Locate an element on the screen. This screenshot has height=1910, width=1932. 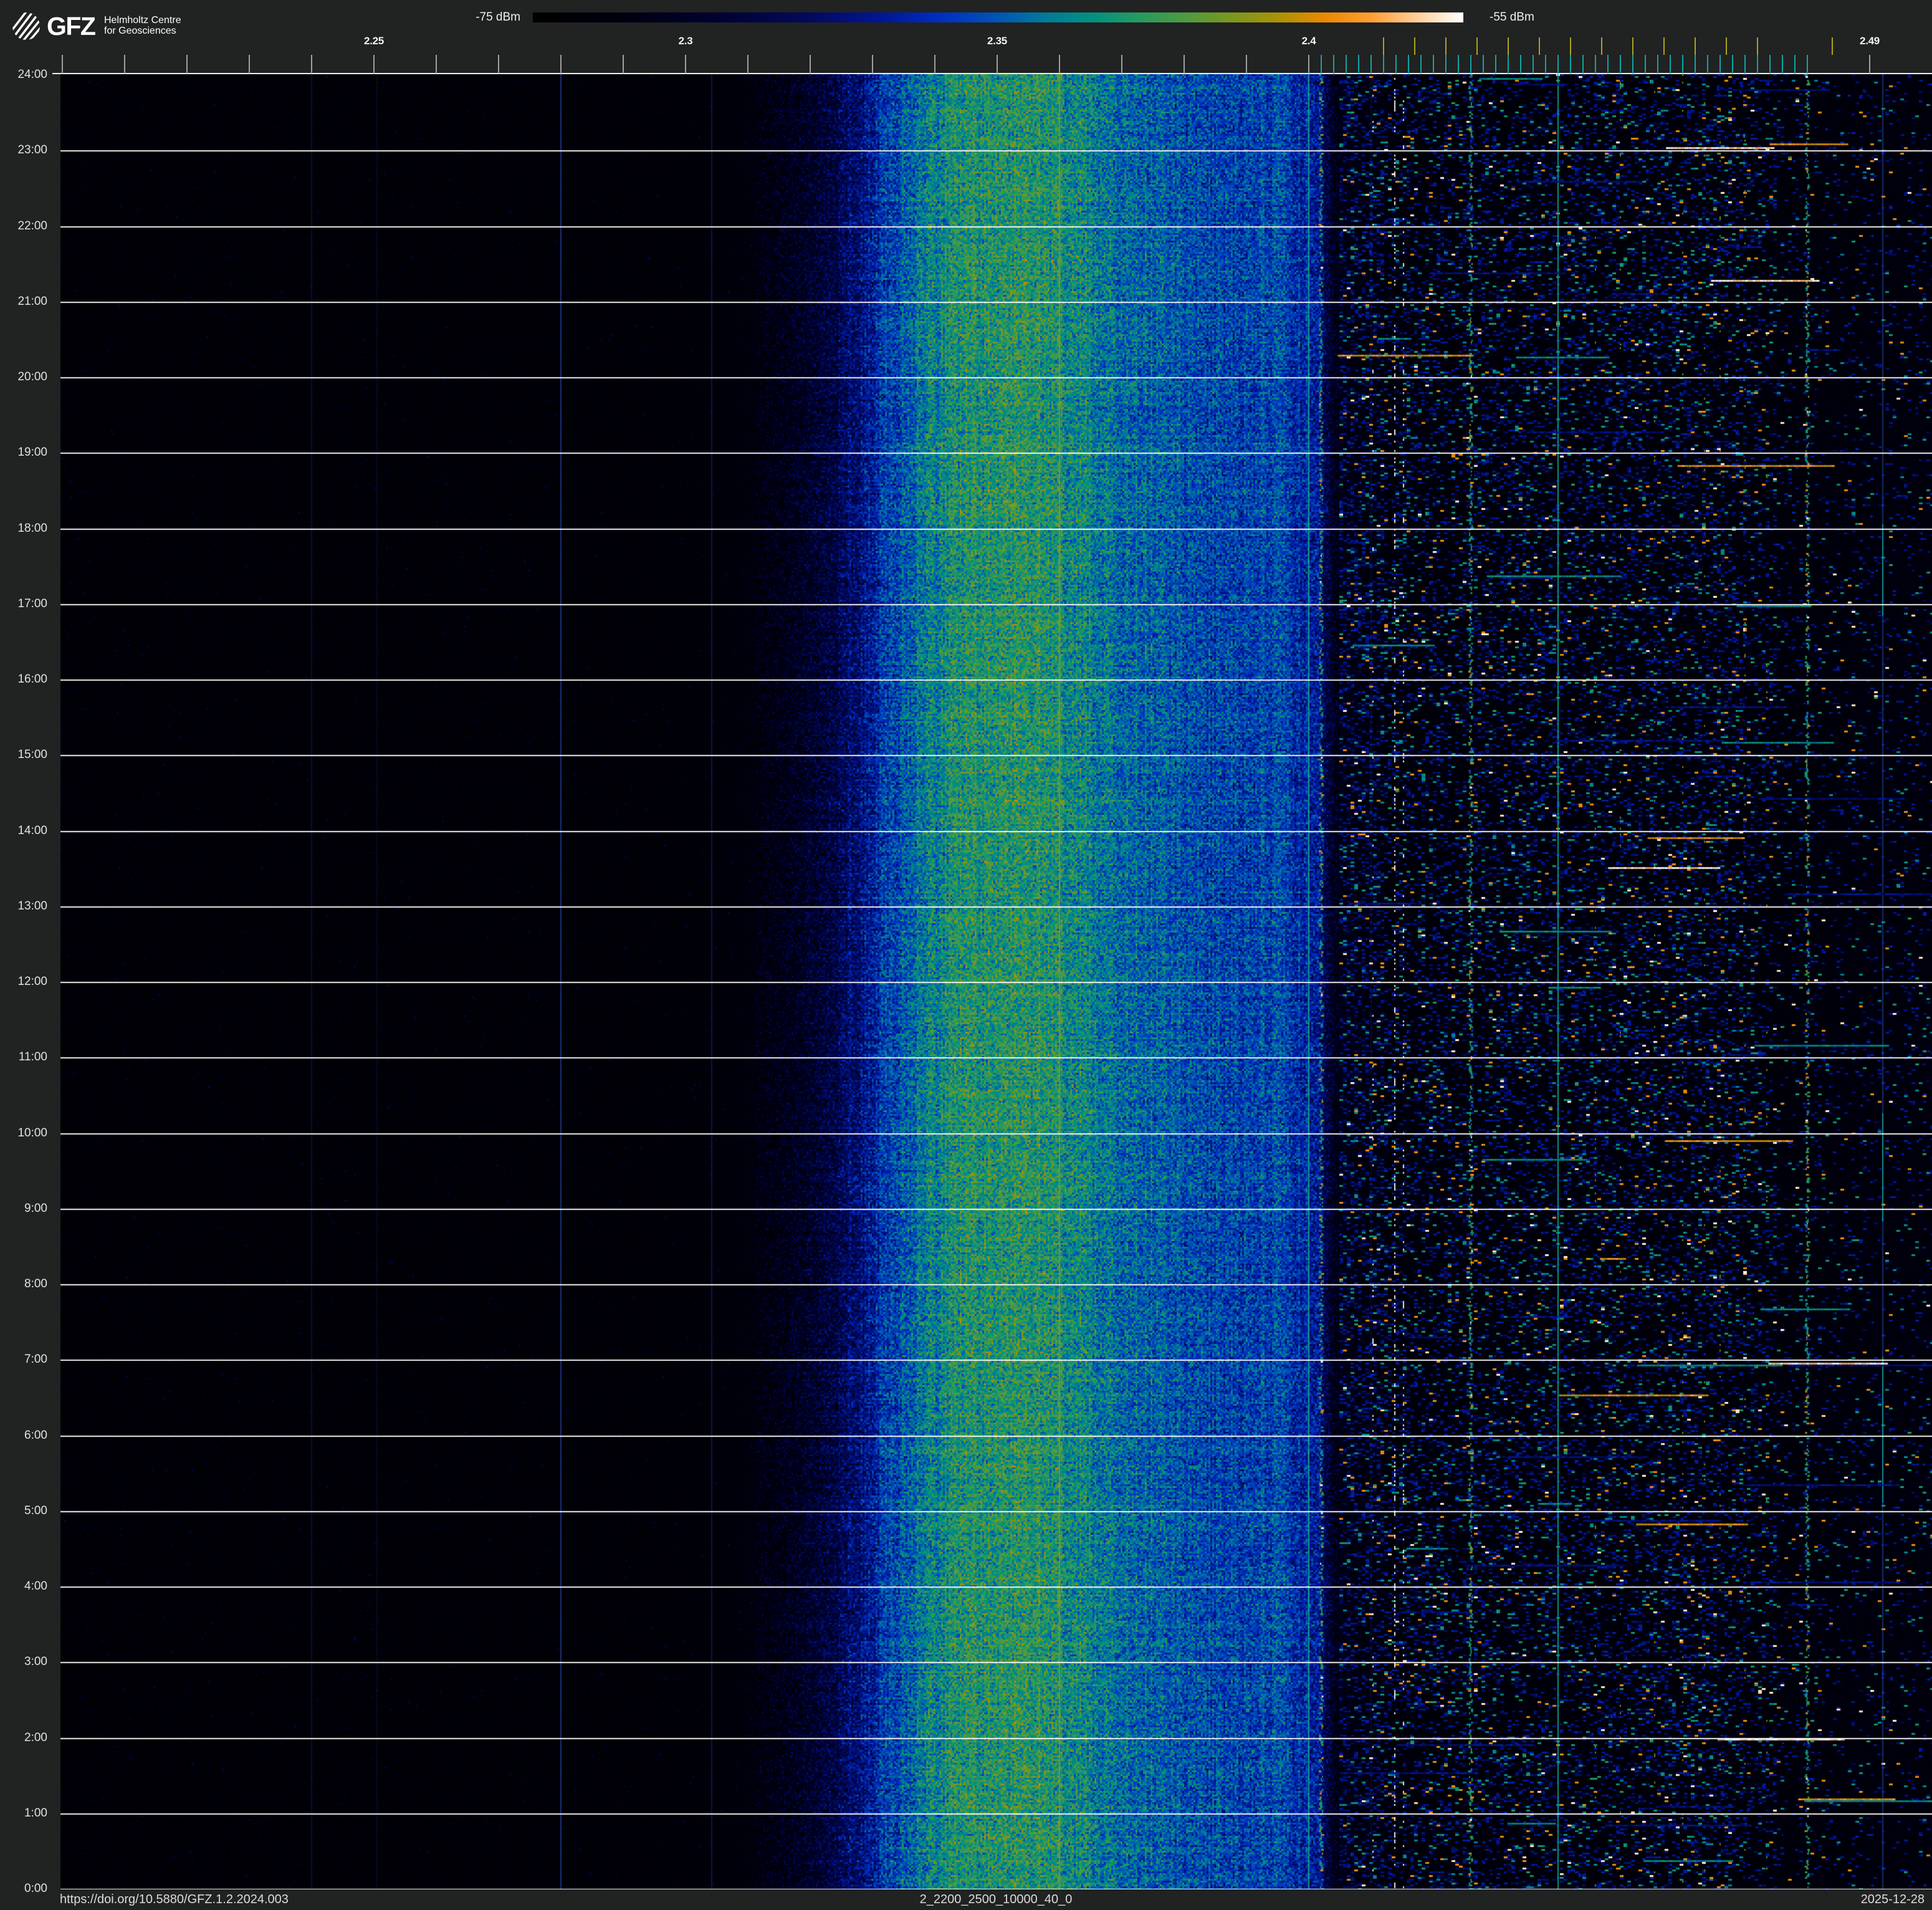
time-tick-label: 12:00 is located at coordinates (32, 981).